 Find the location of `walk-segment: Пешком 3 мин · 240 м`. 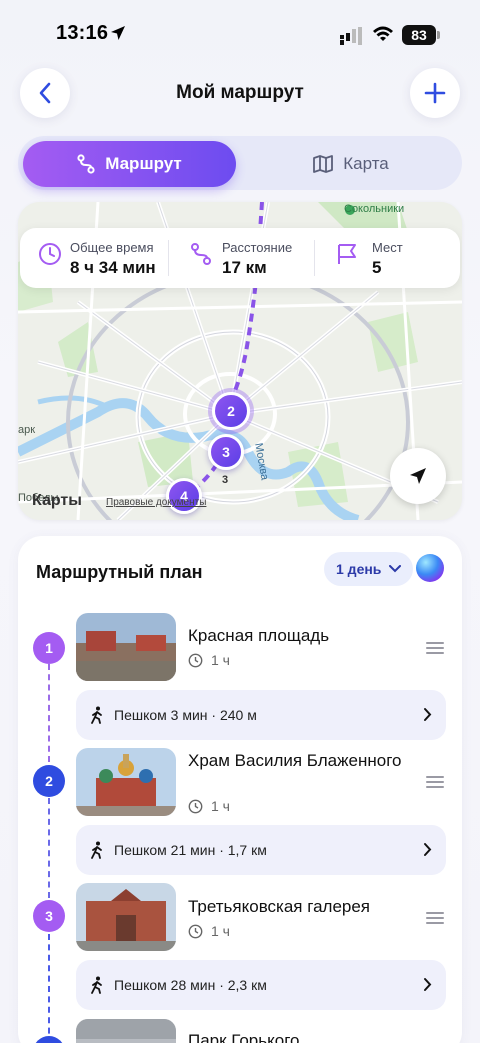

walk-segment: Пешком 3 мин · 240 м is located at coordinates (261, 715).